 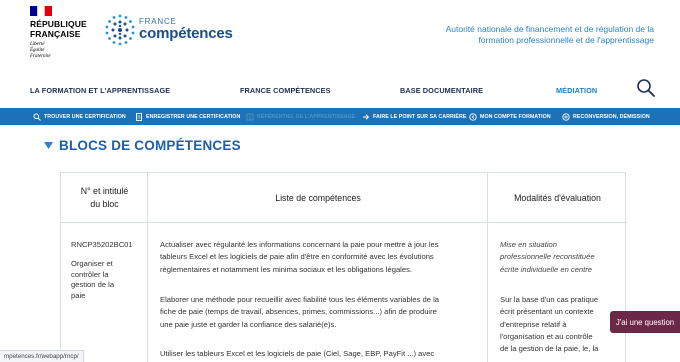 What do you see at coordinates (150, 145) in the screenshot?
I see `section-title: BLOCS DE COMPÉTENCES` at bounding box center [150, 145].